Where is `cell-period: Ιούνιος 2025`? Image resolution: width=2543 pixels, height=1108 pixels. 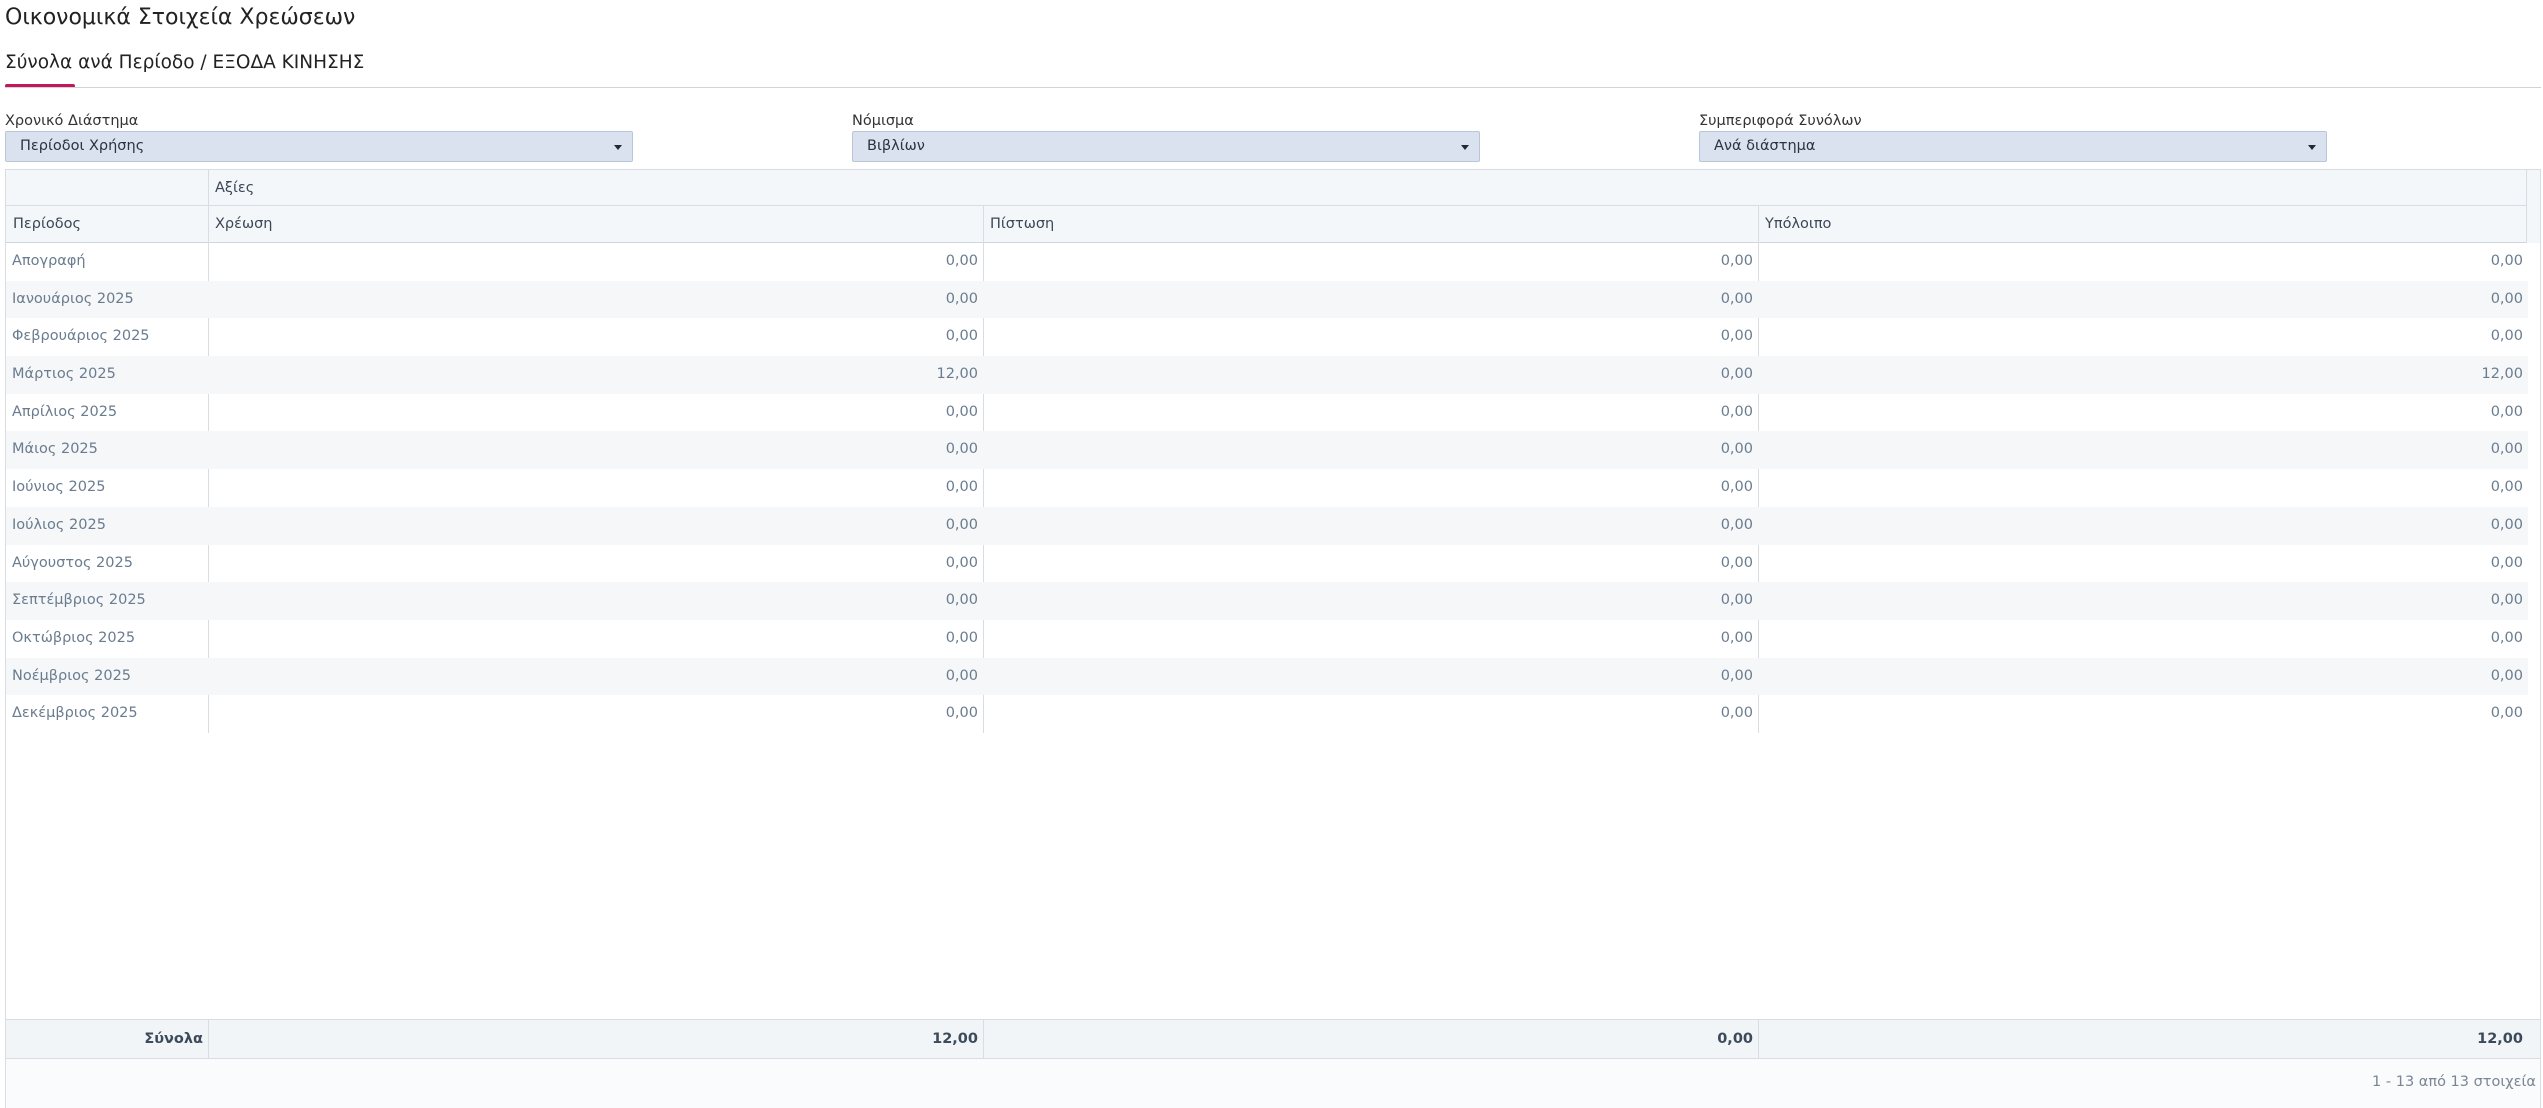
cell-period: Ιούνιος 2025 is located at coordinates (59, 487).